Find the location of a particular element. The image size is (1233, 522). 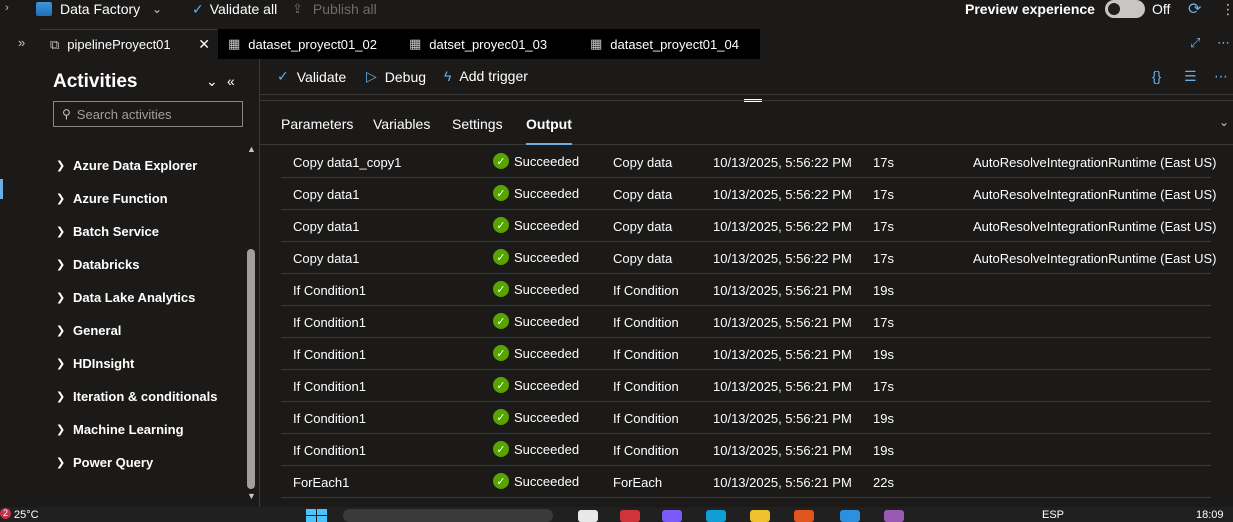

category-label: Azure Data Explorer is located at coordinates (135, 165).